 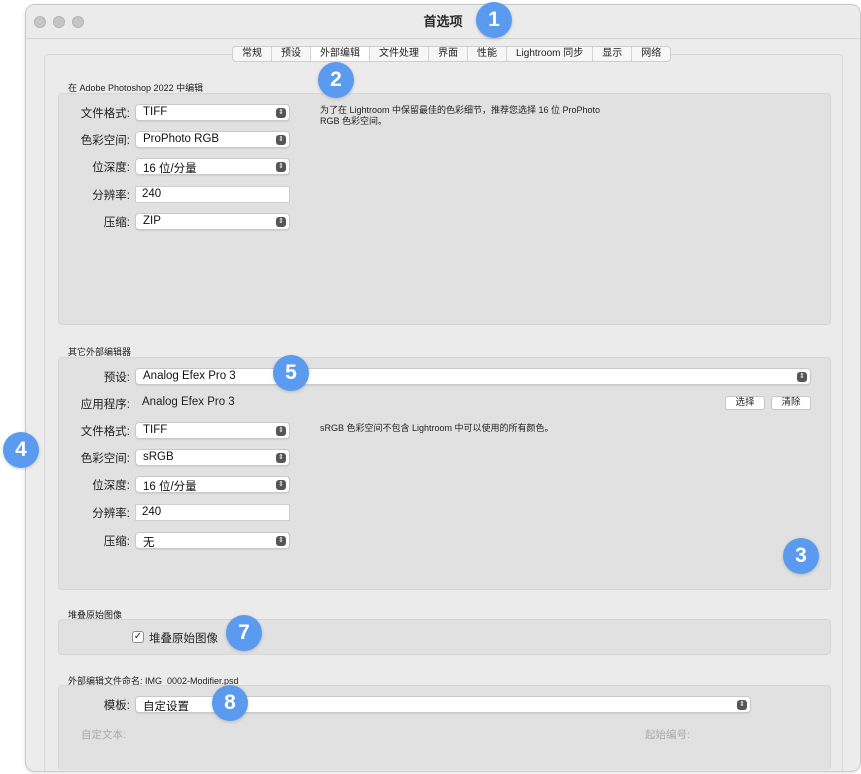 What do you see at coordinates (212, 430) in the screenshot?
I see `oe-file-format-select: TIFF ⇕` at bounding box center [212, 430].